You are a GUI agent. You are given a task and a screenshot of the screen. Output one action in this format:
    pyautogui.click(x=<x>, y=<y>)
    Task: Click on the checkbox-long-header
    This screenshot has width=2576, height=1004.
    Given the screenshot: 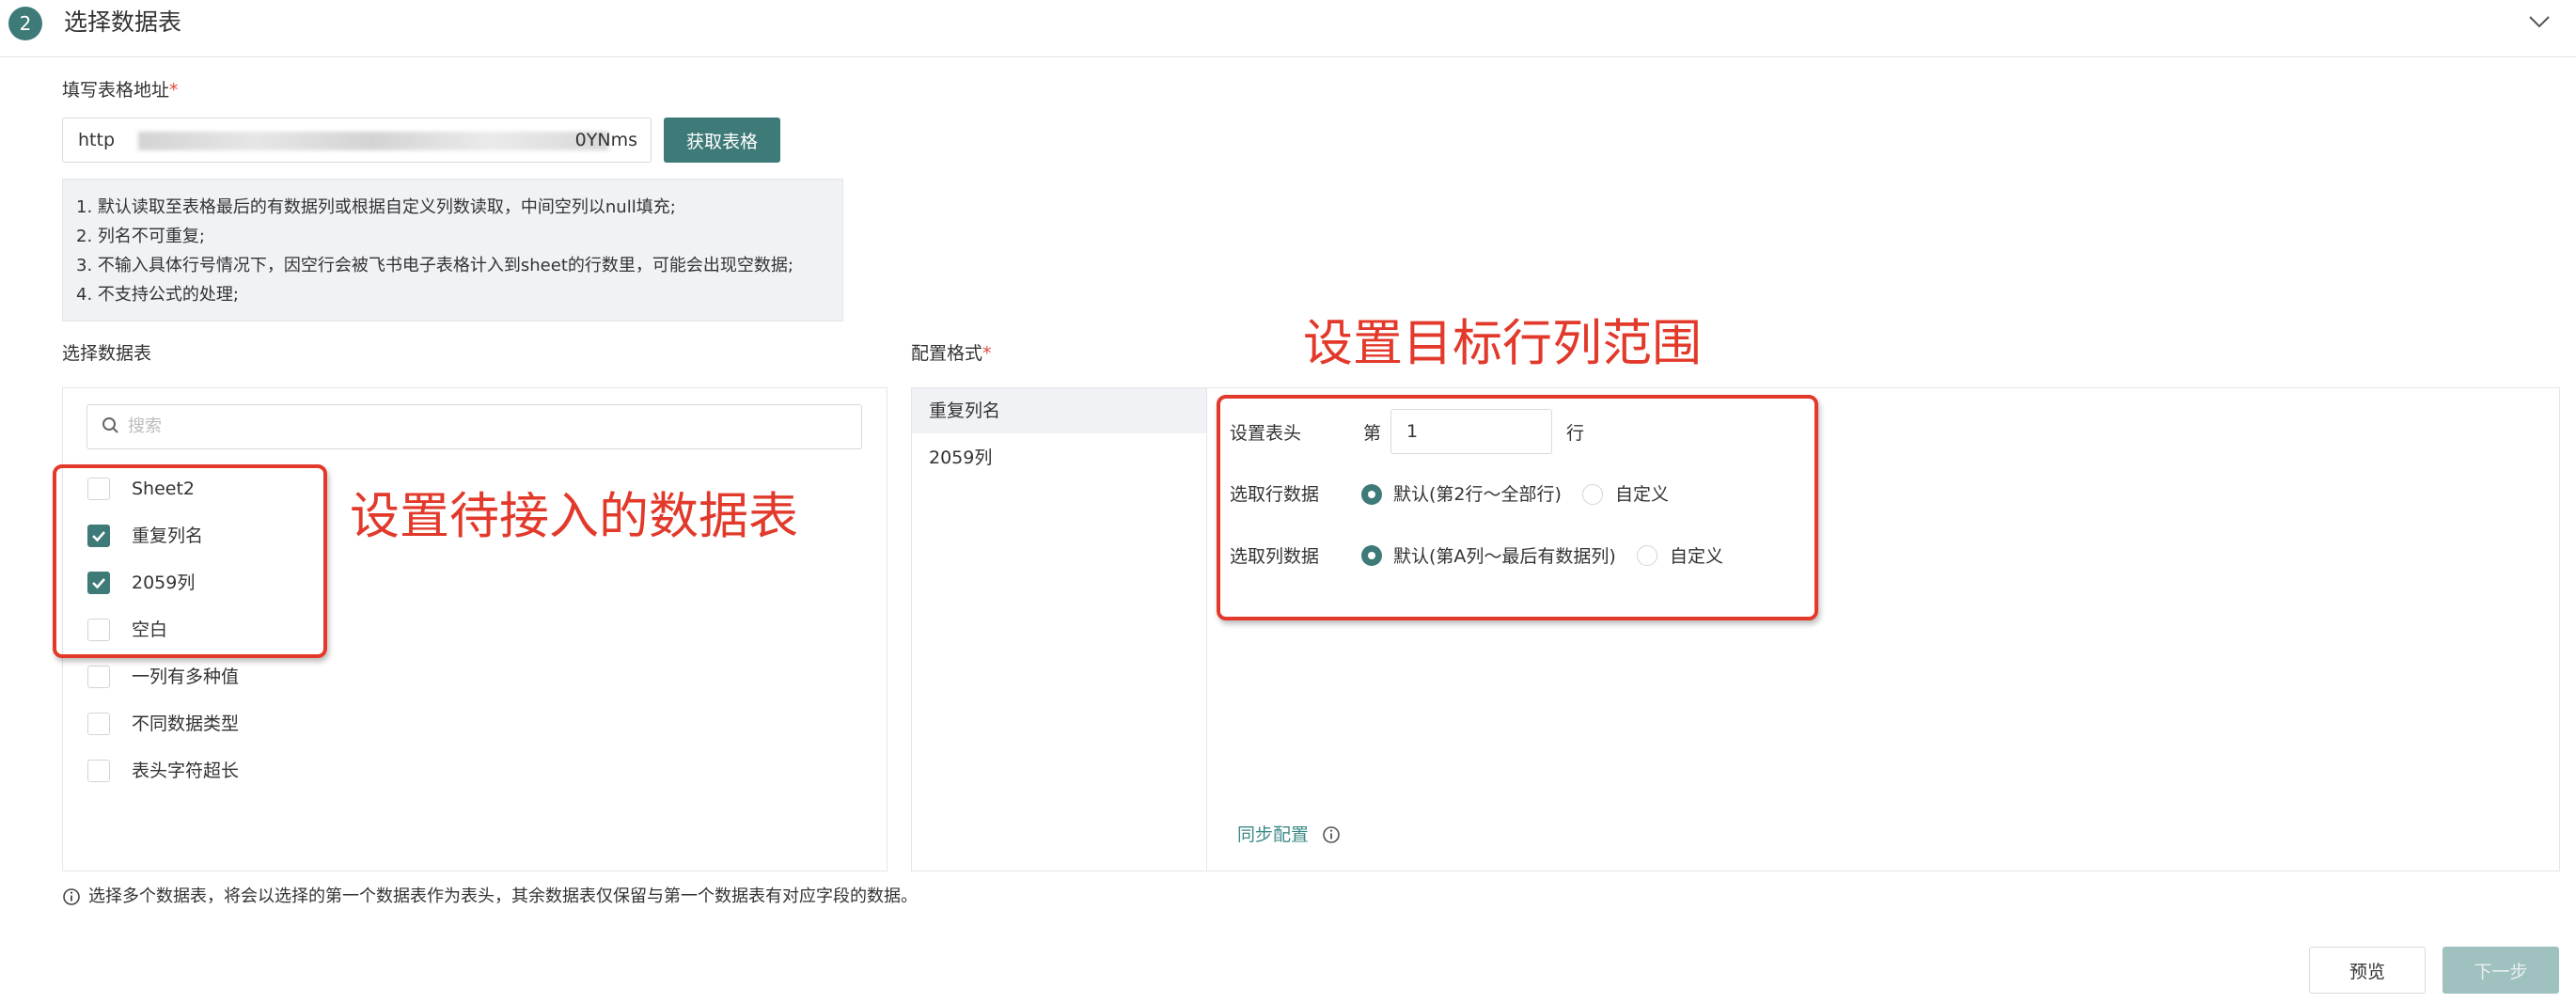 What is the action you would take?
    pyautogui.click(x=98, y=771)
    